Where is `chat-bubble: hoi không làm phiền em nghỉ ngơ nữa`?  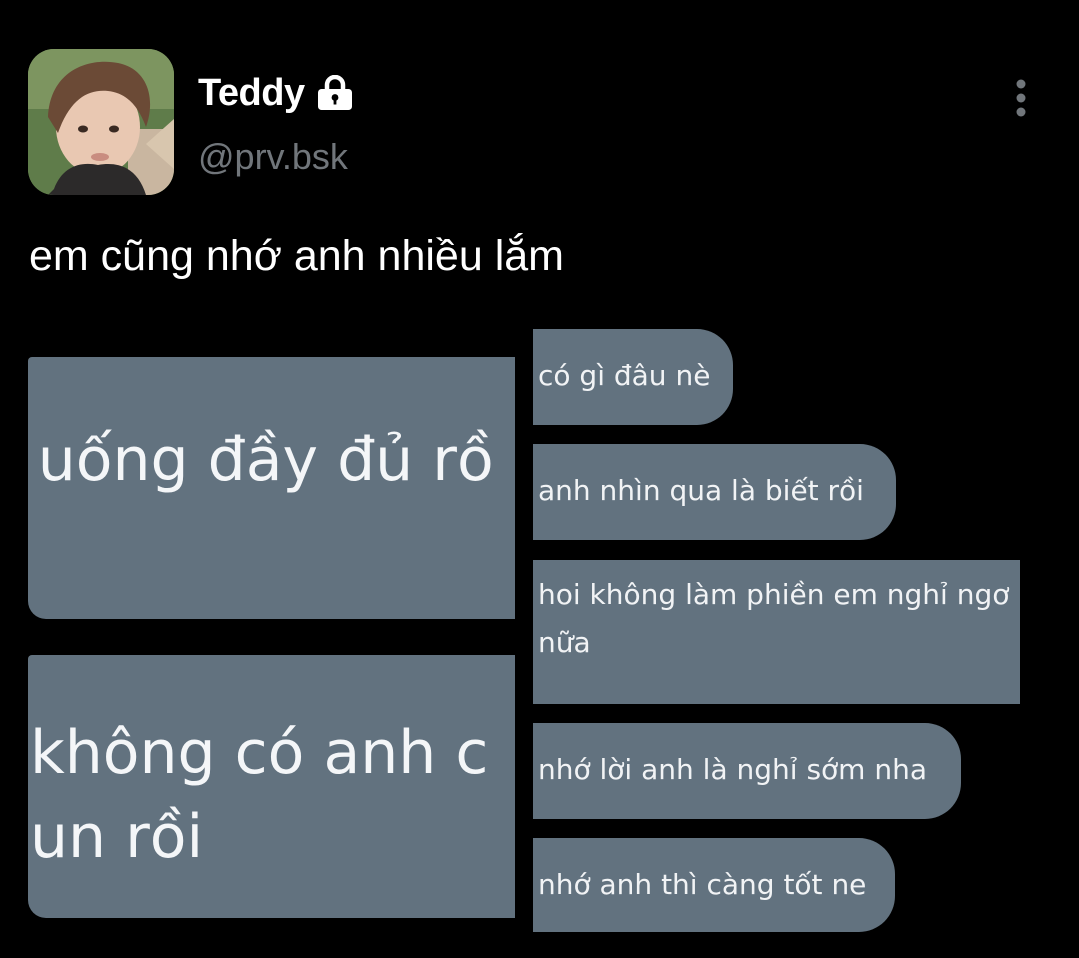
chat-bubble: hoi không làm phiền em nghỉ ngơ nữa is located at coordinates (776, 632).